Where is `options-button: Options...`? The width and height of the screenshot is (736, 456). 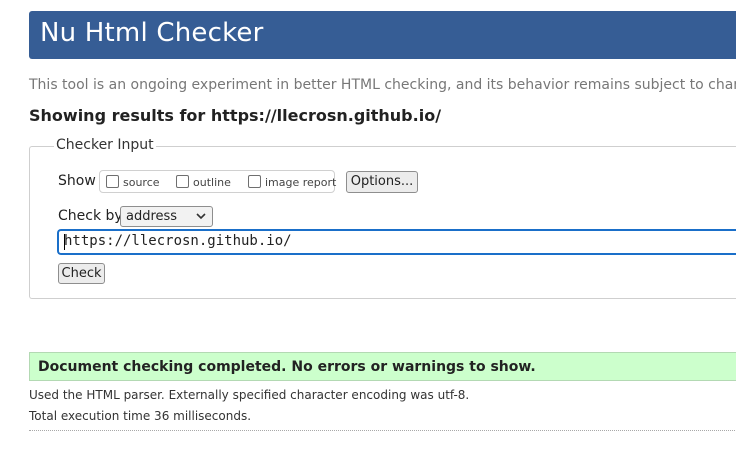
options-button: Options... is located at coordinates (382, 182).